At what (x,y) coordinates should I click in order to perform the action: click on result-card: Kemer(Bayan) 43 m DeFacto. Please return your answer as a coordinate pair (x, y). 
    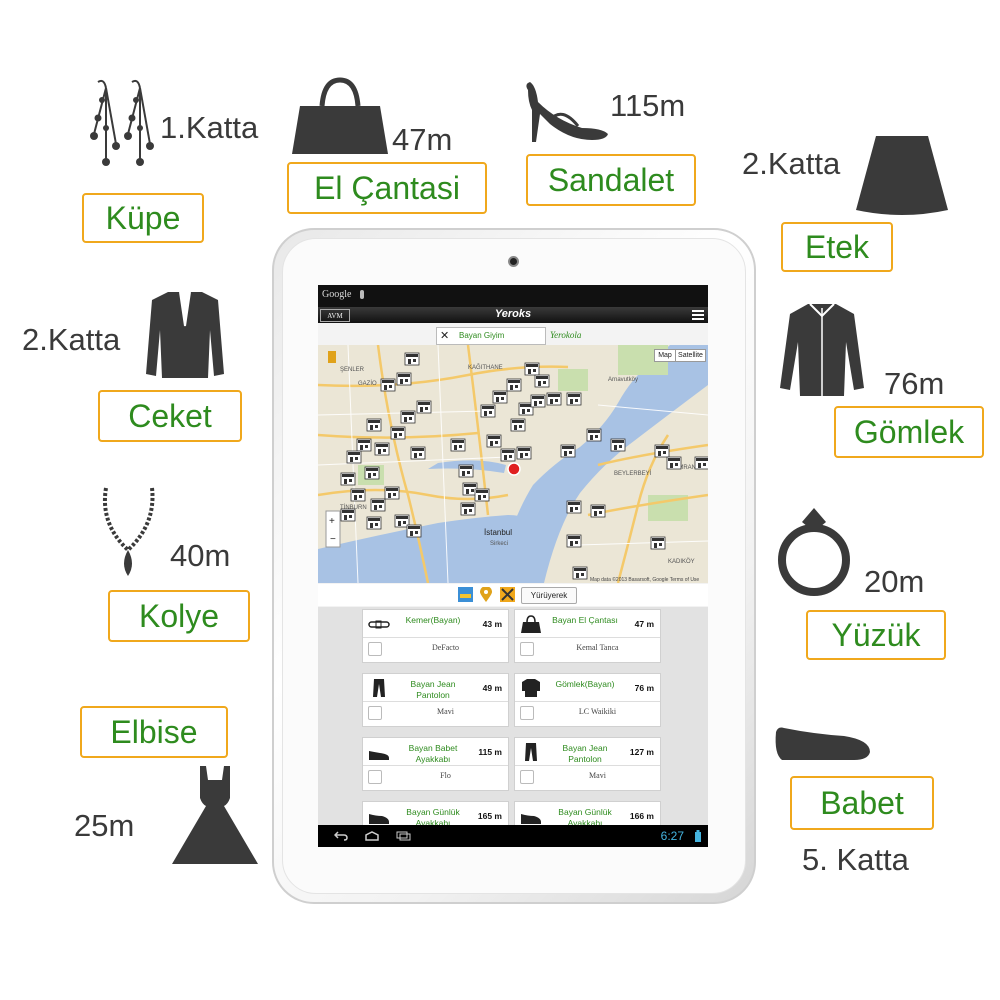
    Looking at the image, I should click on (435, 636).